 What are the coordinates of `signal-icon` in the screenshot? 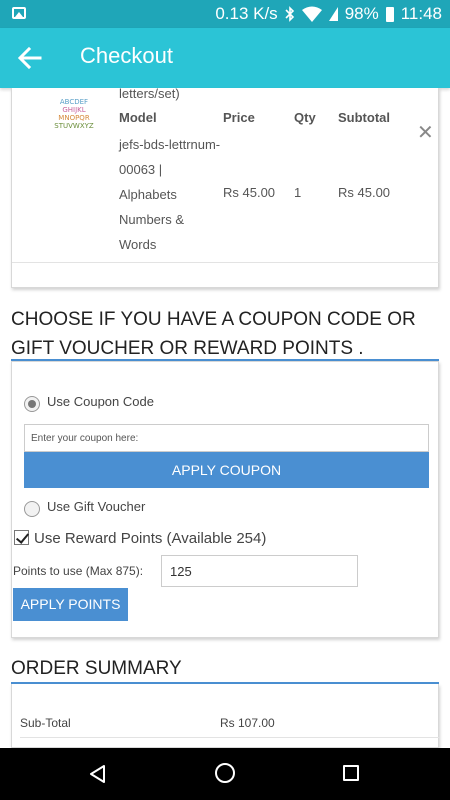 It's located at (333, 14).